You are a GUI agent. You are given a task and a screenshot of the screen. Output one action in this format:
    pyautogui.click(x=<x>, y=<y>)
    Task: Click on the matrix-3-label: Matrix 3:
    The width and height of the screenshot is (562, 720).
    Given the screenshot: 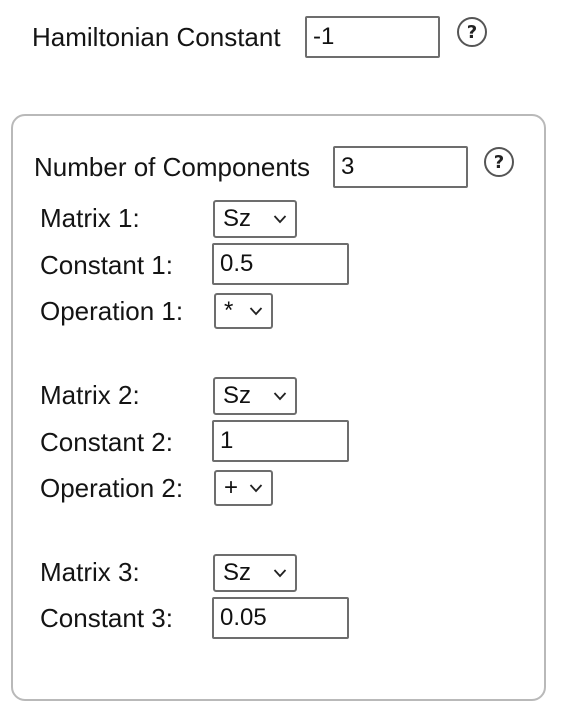 What is the action you would take?
    pyautogui.click(x=90, y=572)
    